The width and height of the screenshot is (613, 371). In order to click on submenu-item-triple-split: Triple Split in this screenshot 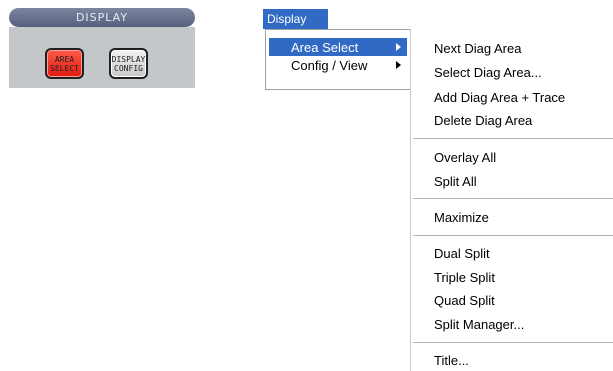, I will do `click(464, 277)`.